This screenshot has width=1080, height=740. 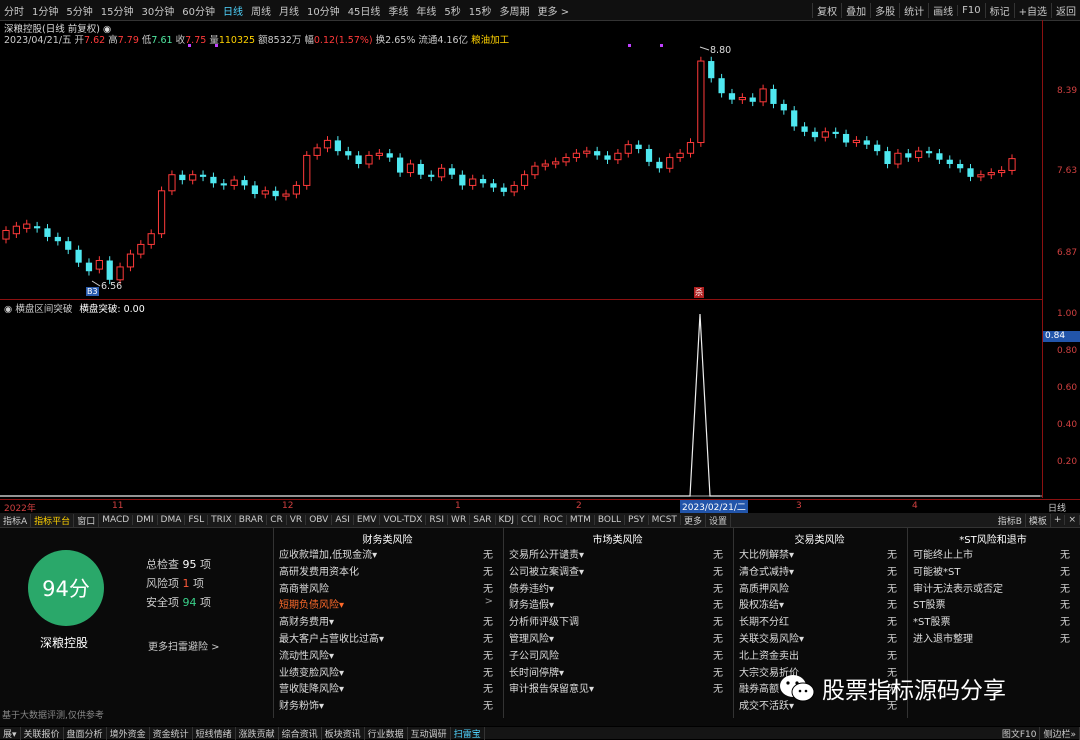 I want to click on toolbar-button: 复权, so click(x=826, y=10).